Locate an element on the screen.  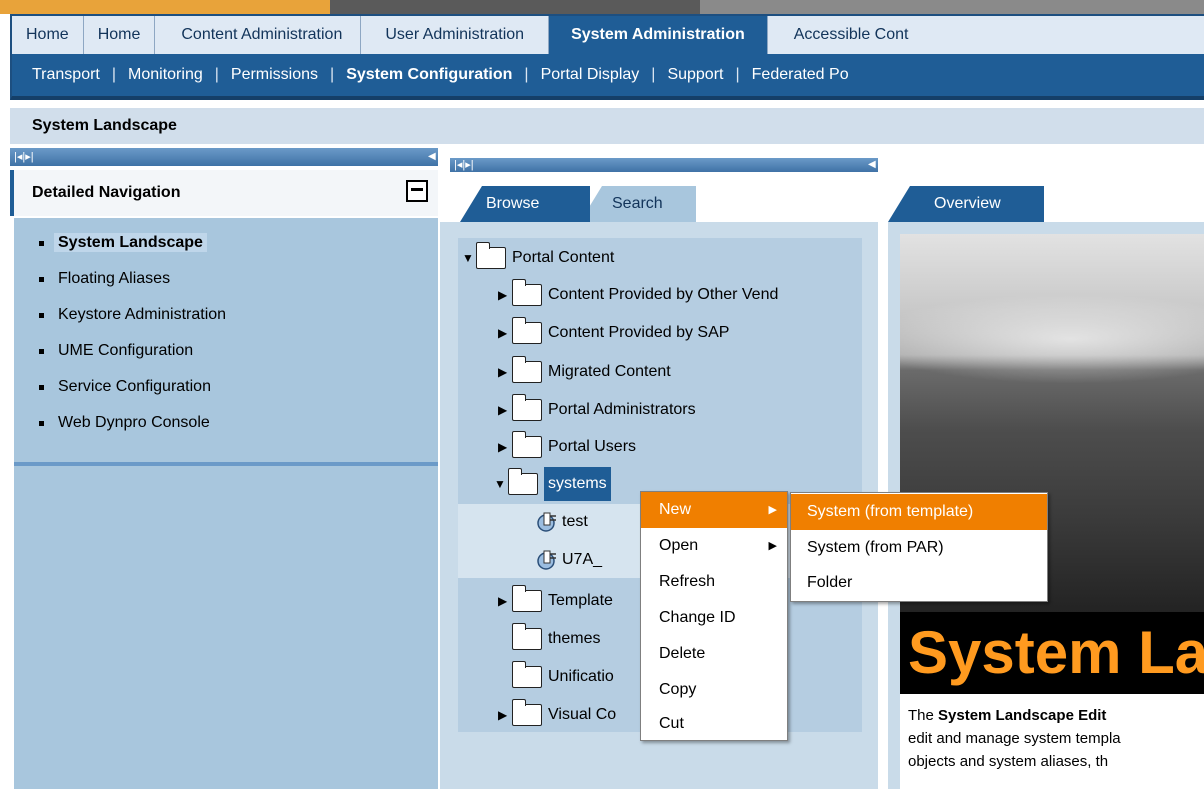
left-panel-splitter: |◂|▸| ◀ is located at coordinates (224, 157).